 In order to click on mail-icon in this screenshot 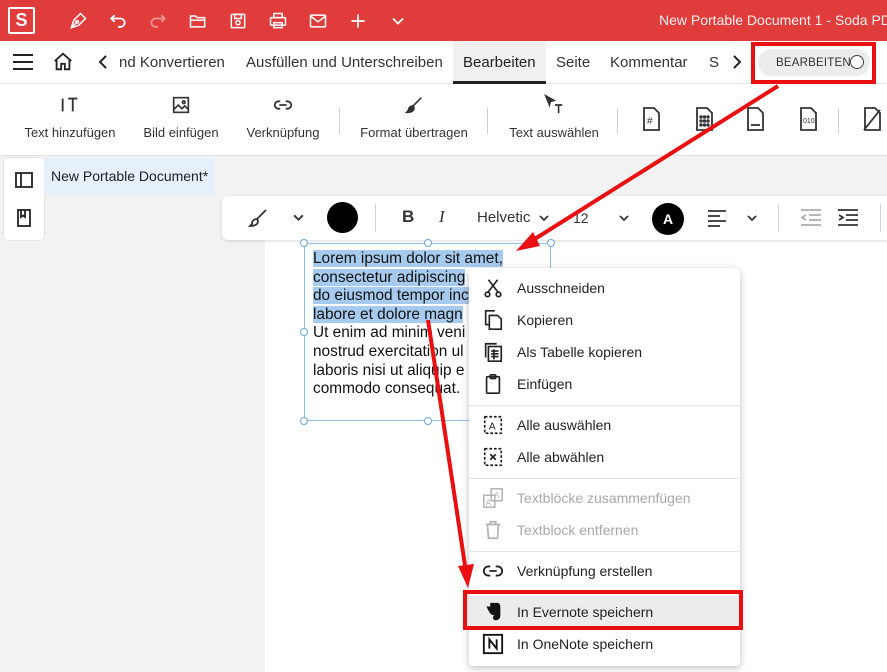, I will do `click(318, 21)`.